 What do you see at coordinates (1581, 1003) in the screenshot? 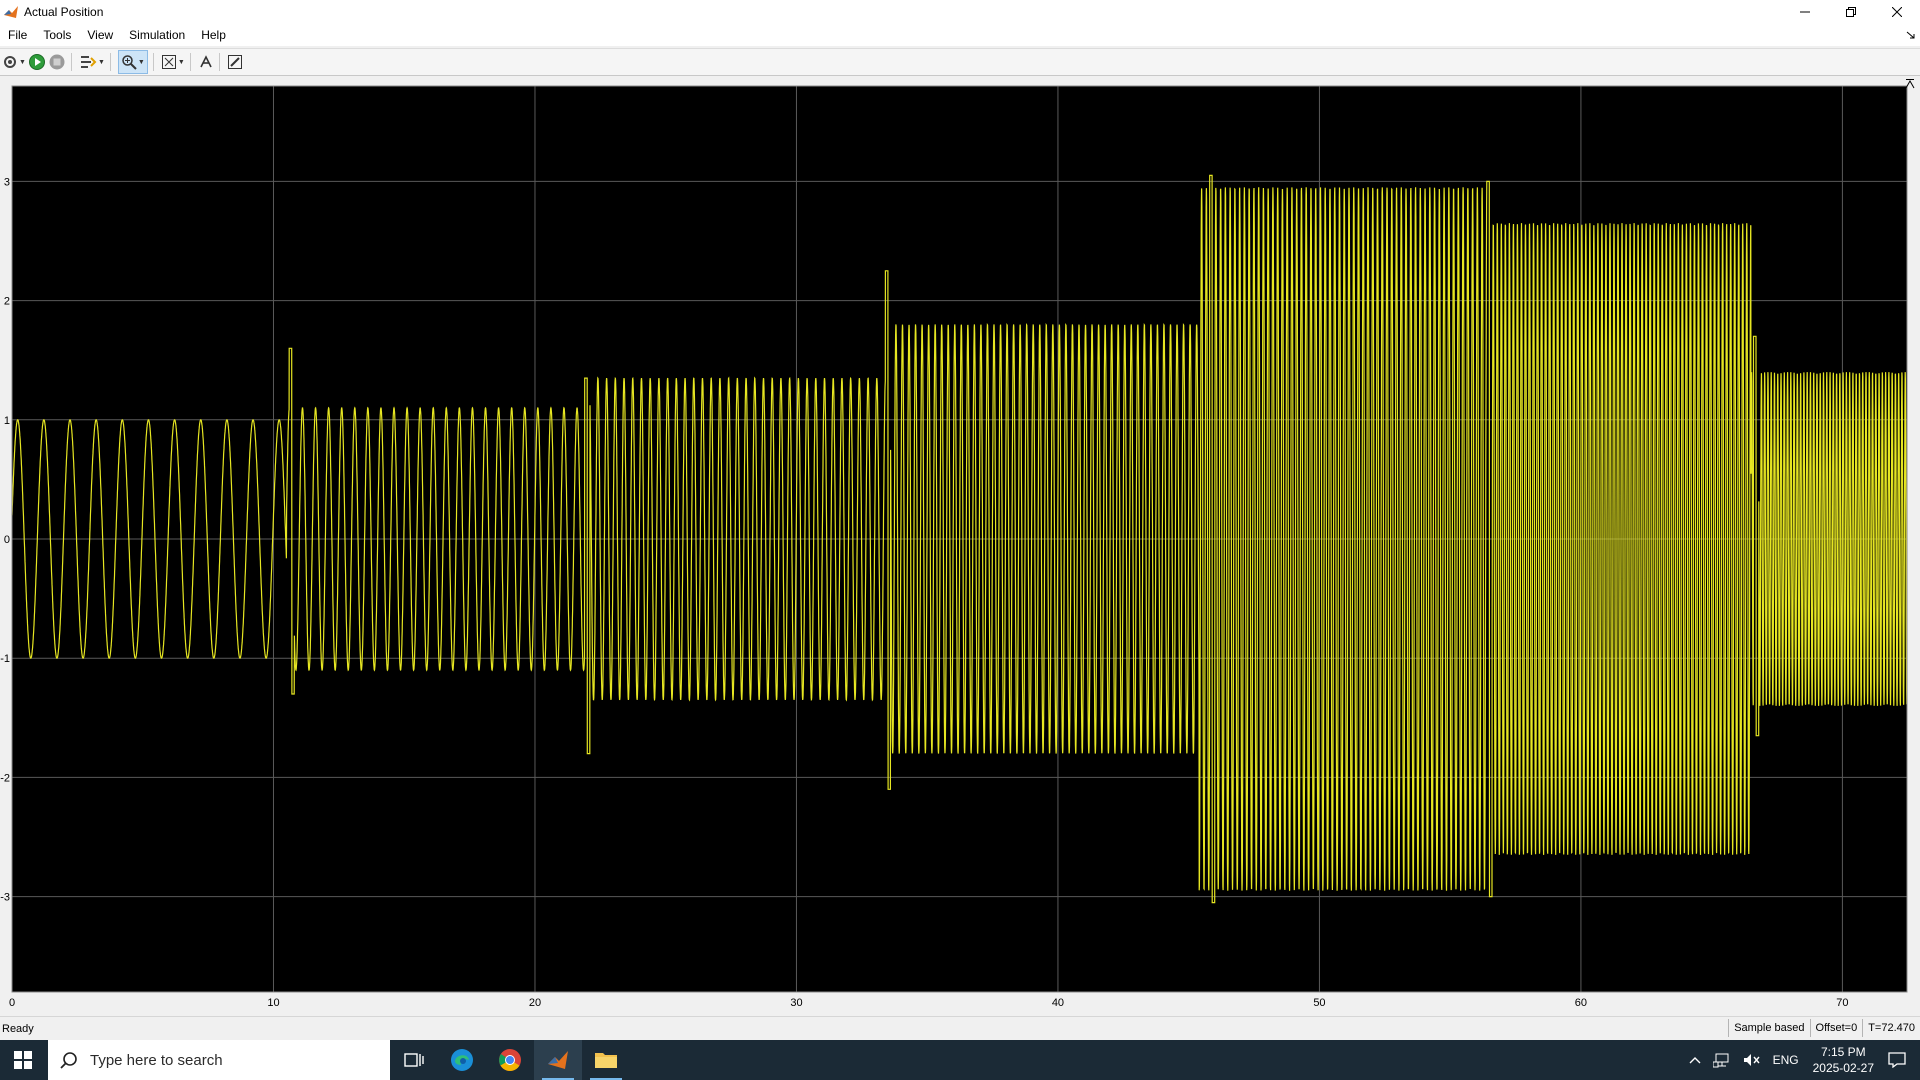
I see `x-tick-label: 60` at bounding box center [1581, 1003].